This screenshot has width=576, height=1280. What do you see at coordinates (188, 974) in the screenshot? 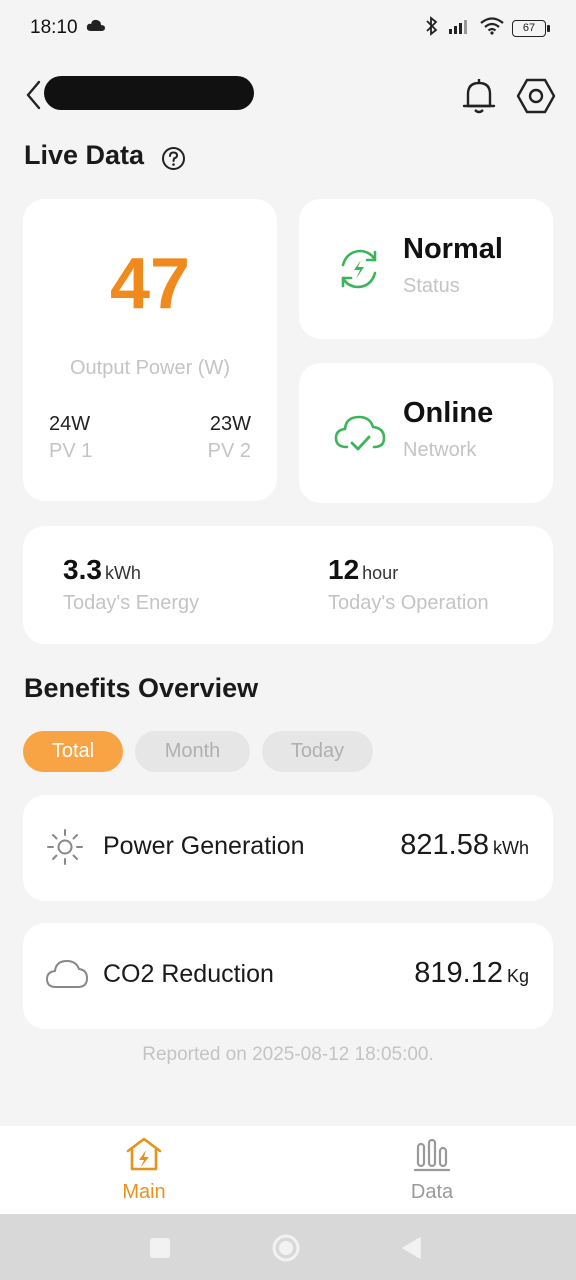
I see `co2-reduction-label: CO2 Reduction` at bounding box center [188, 974].